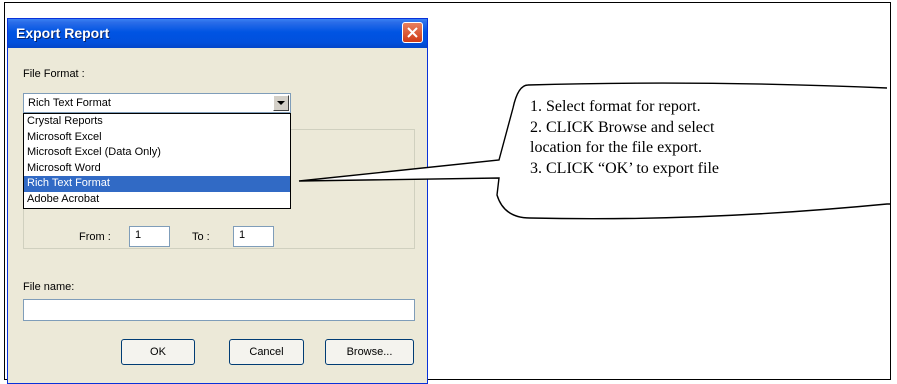 Image resolution: width=897 pixels, height=384 pixels. I want to click on callout-line: location for the file export., so click(616, 147).